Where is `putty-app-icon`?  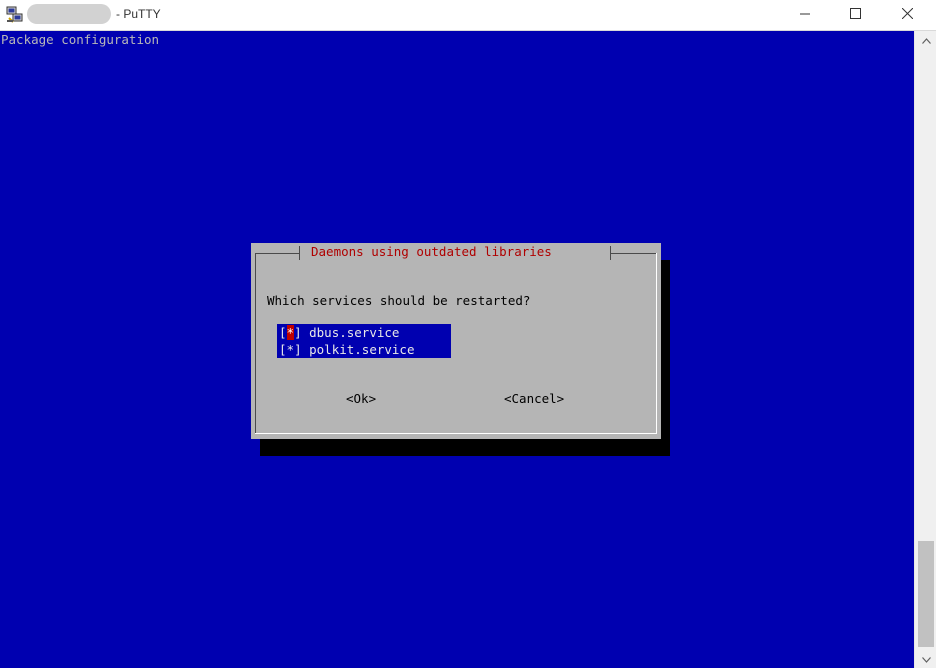 putty-app-icon is located at coordinates (15, 15).